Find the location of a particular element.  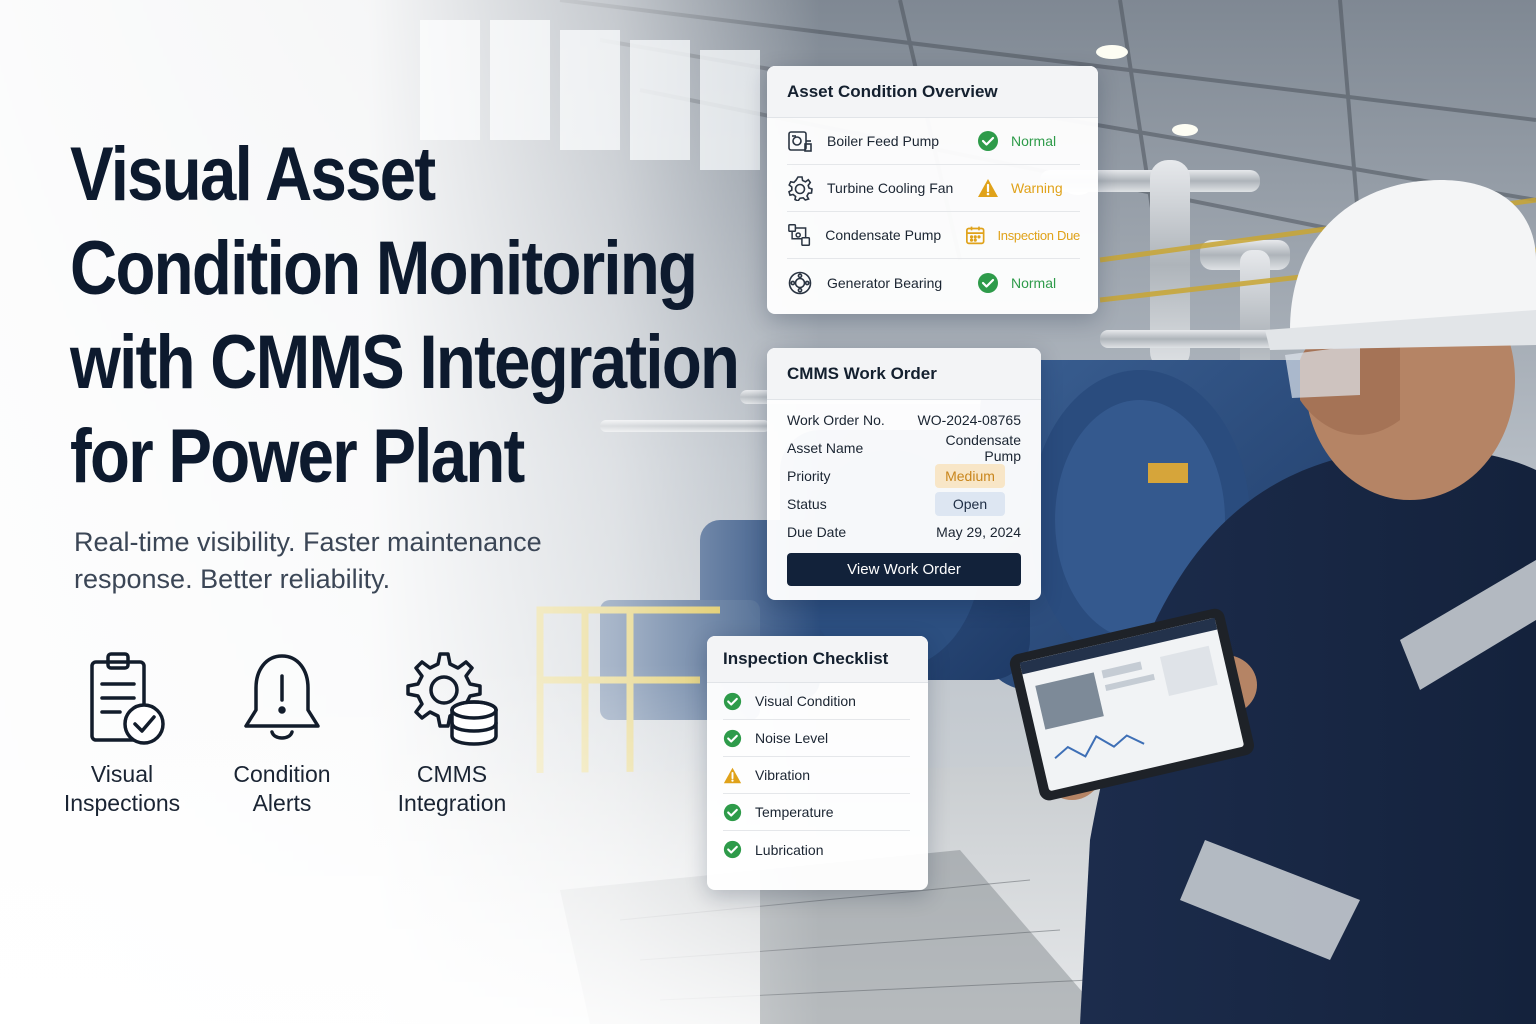

feature-label: CMMS Integration is located at coordinates (452, 789).